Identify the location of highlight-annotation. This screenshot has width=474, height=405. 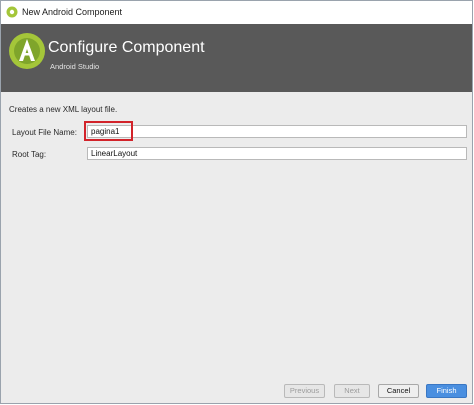
(108, 131).